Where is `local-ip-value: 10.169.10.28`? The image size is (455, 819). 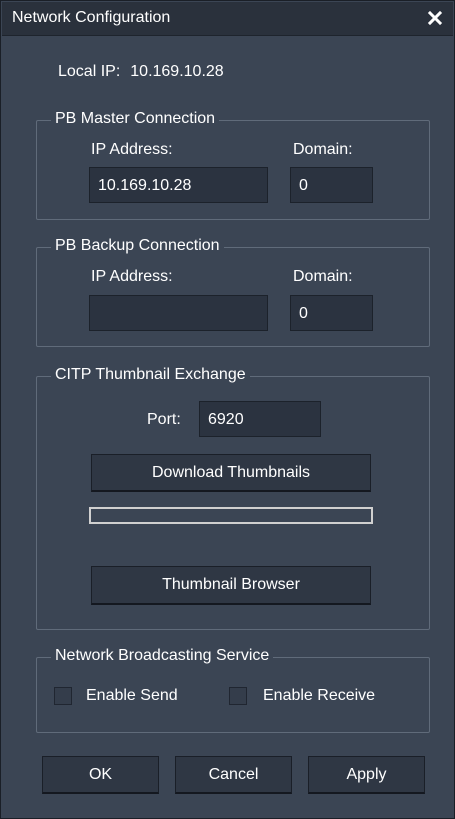
local-ip-value: 10.169.10.28 is located at coordinates (177, 71).